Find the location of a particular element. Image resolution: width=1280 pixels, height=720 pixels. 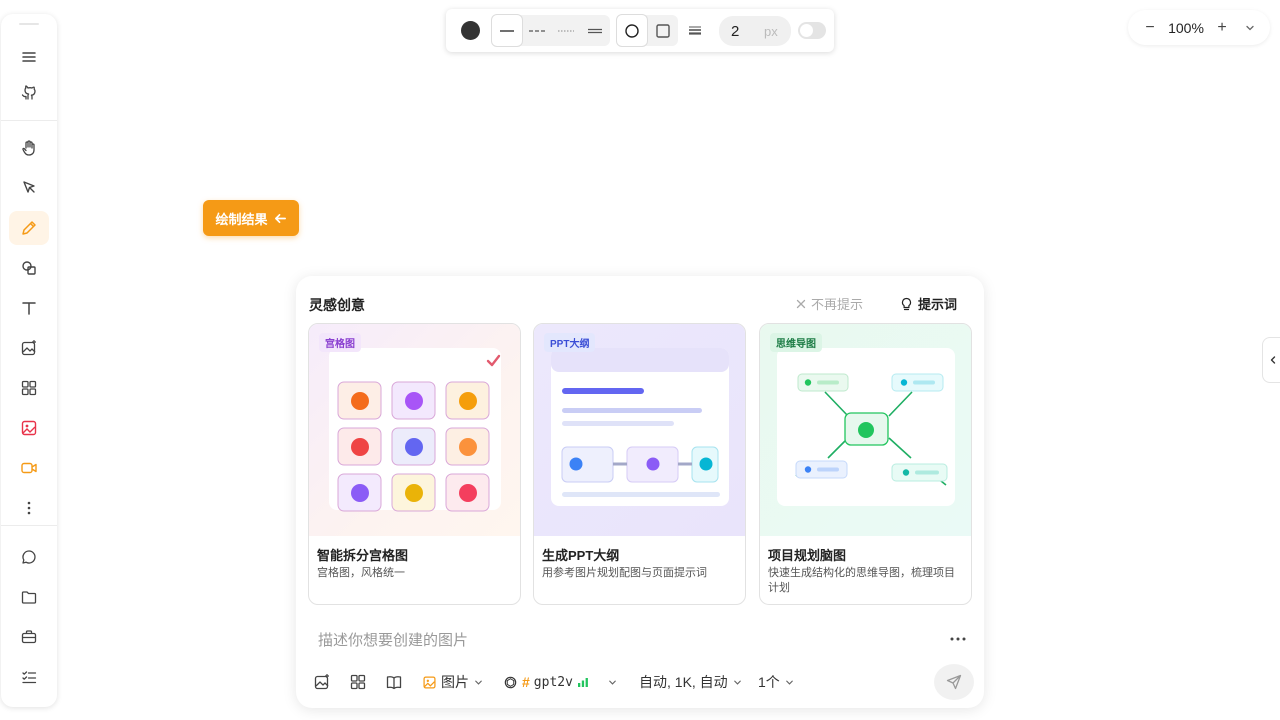

pen-tool-button is located at coordinates (29, 228).